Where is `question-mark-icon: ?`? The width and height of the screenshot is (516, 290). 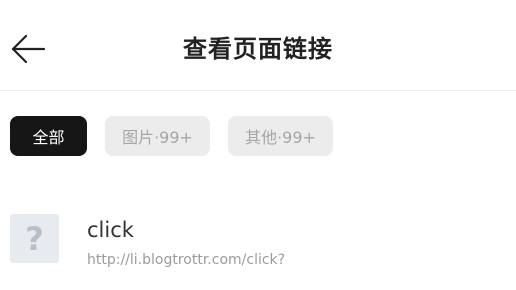 question-mark-icon: ? is located at coordinates (34, 238).